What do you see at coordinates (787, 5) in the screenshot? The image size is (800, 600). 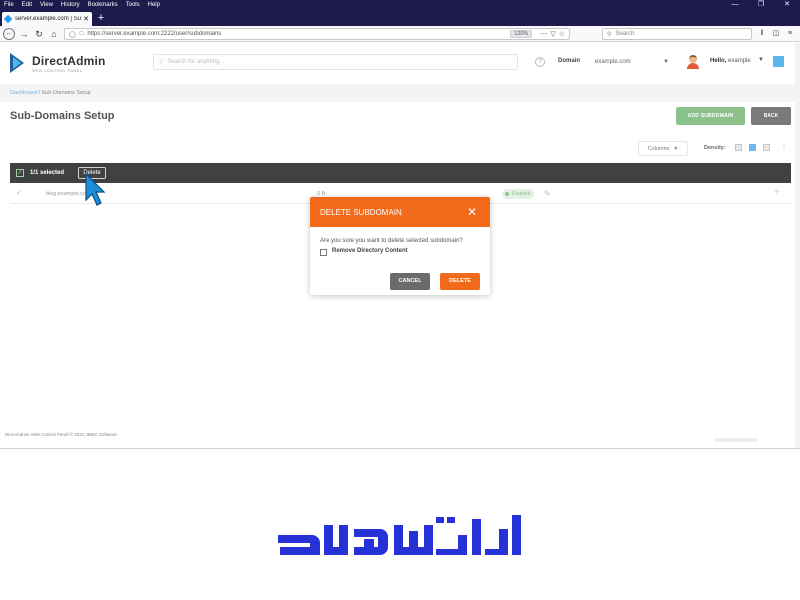 I see `close-window-icon: ✕` at bounding box center [787, 5].